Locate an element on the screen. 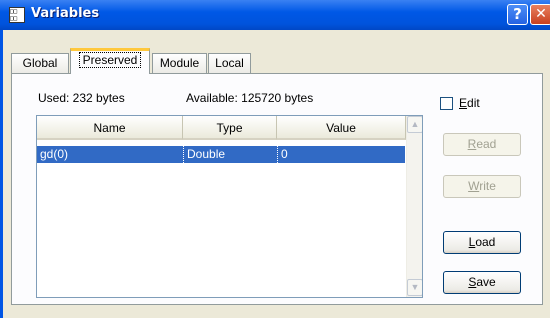 The image size is (550, 318). cell-type: Double is located at coordinates (230, 154).